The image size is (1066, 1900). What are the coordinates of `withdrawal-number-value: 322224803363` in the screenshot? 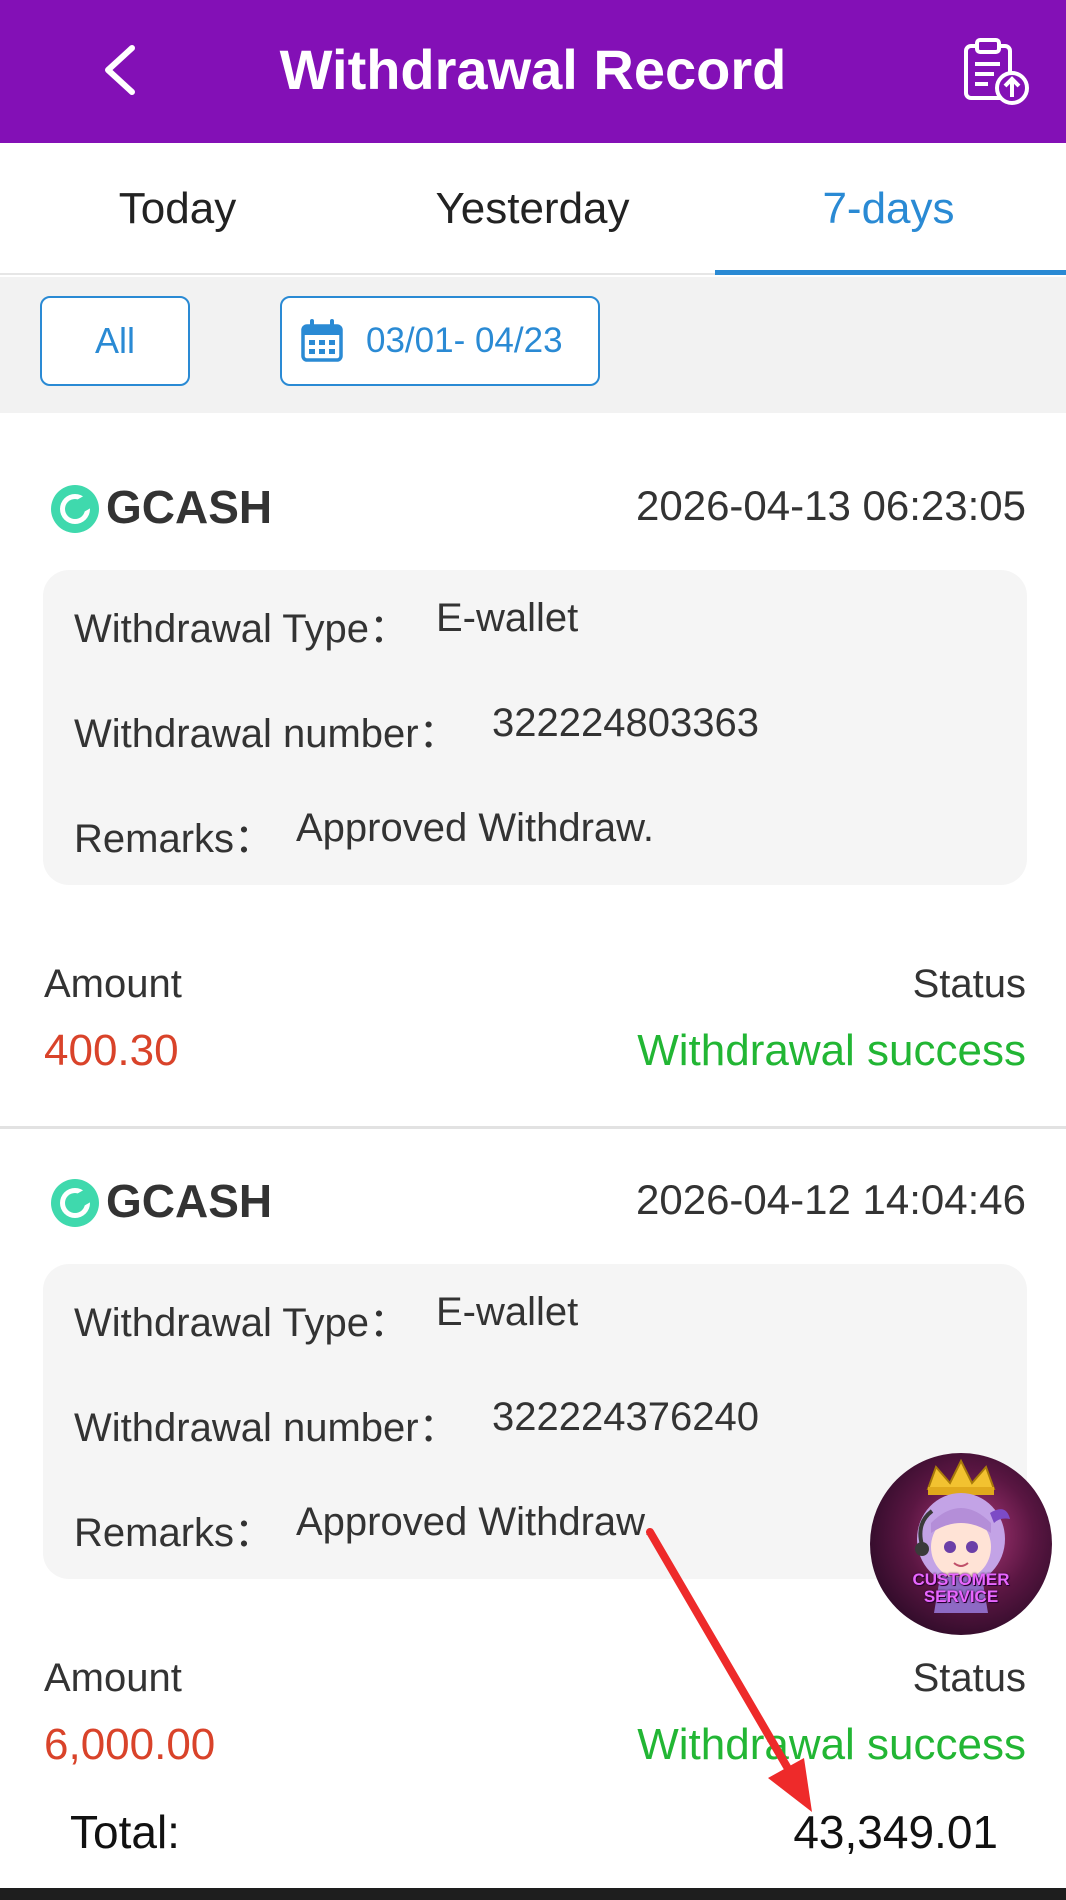 It's located at (625, 723).